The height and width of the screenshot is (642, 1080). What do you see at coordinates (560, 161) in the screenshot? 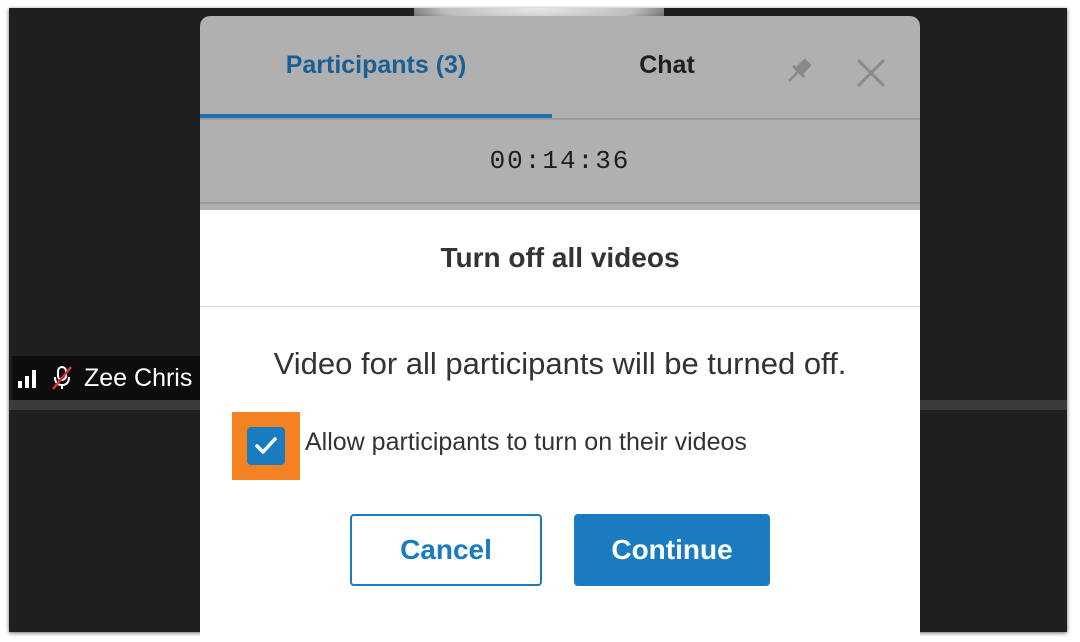
I see `meeting-timer: 00:14:36` at bounding box center [560, 161].